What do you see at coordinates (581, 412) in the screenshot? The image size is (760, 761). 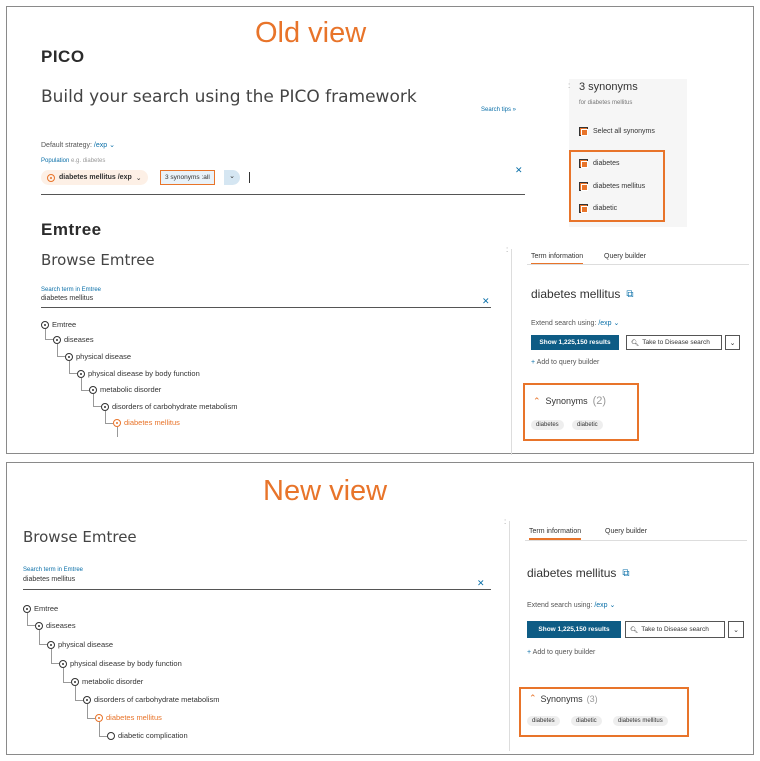 I see `synonyms-section-highlight` at bounding box center [581, 412].